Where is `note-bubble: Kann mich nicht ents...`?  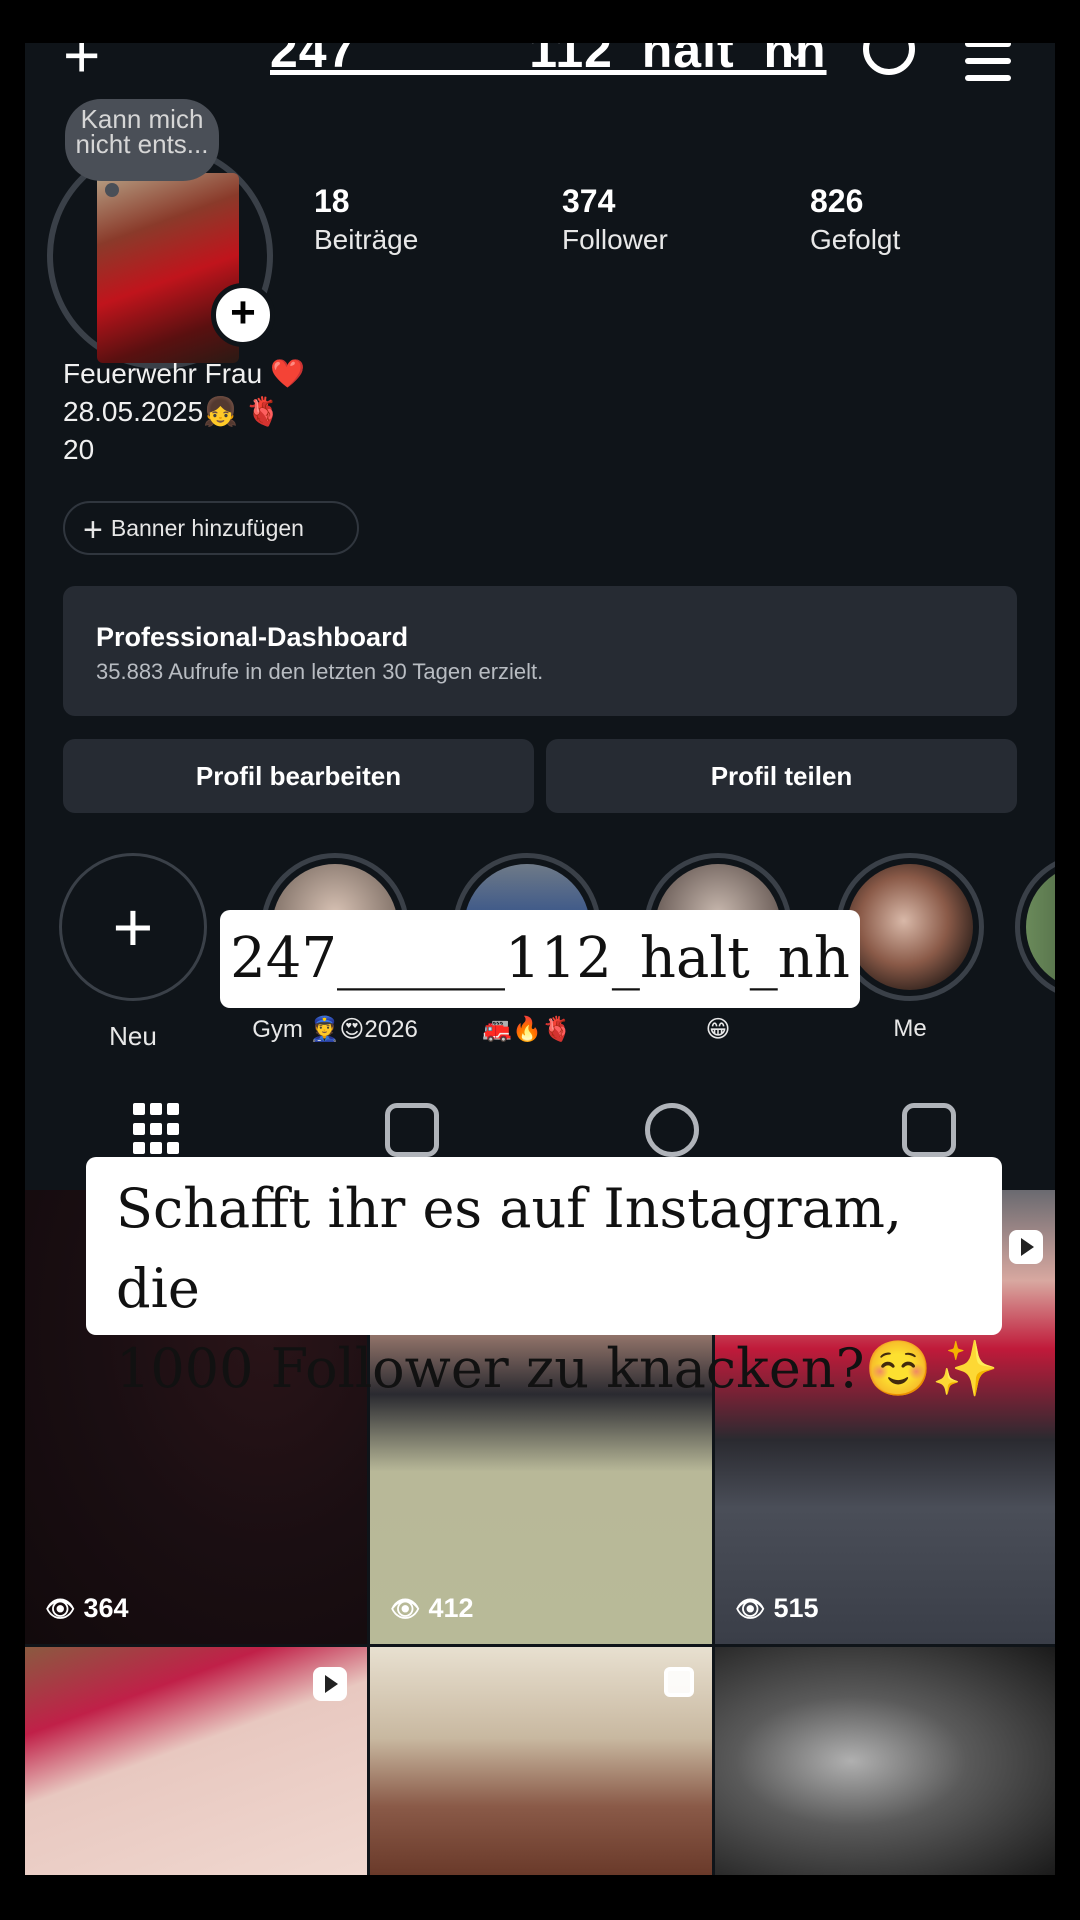 note-bubble: Kann mich nicht ents... is located at coordinates (142, 140).